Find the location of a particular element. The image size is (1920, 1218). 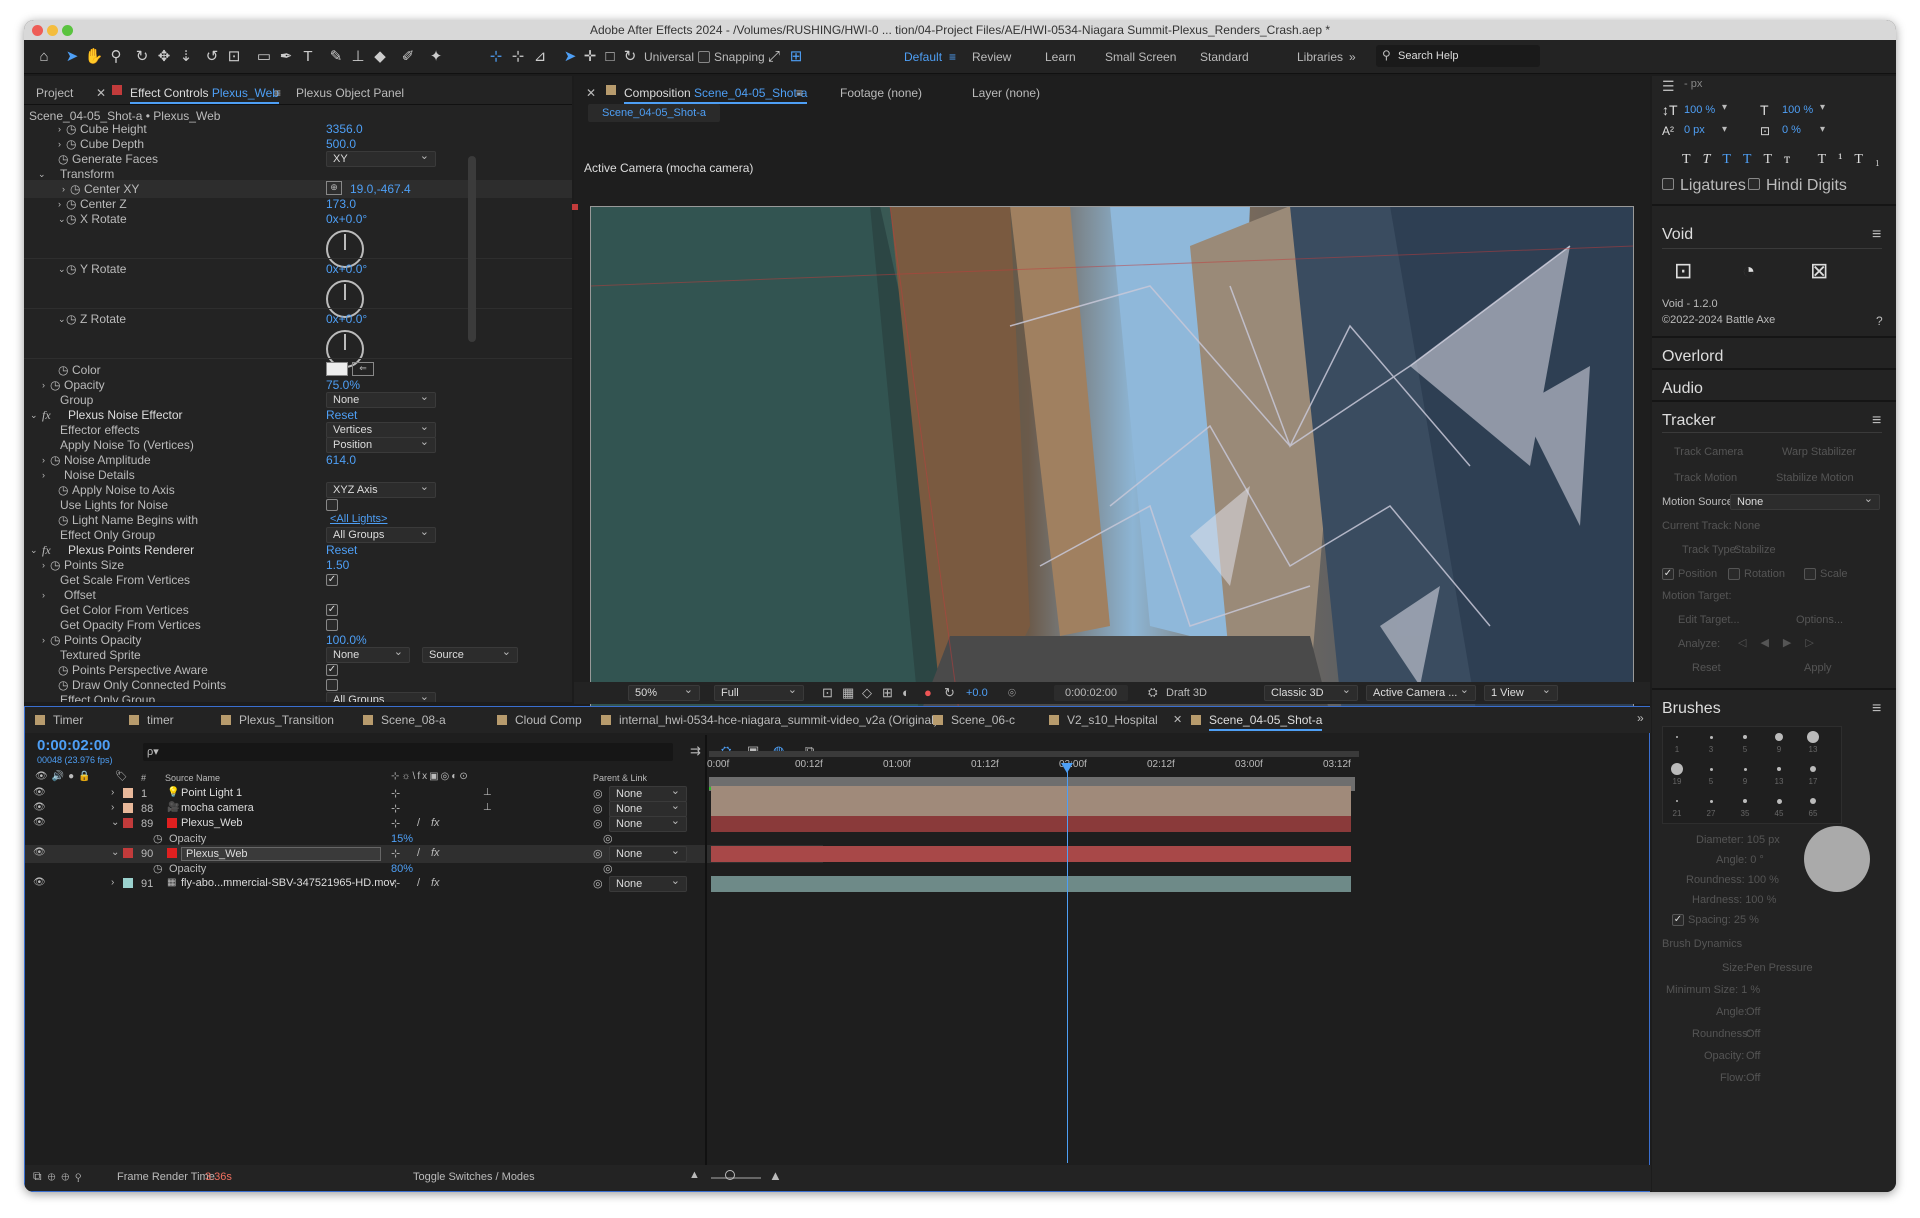

ligatures-checkbox is located at coordinates (1668, 184).